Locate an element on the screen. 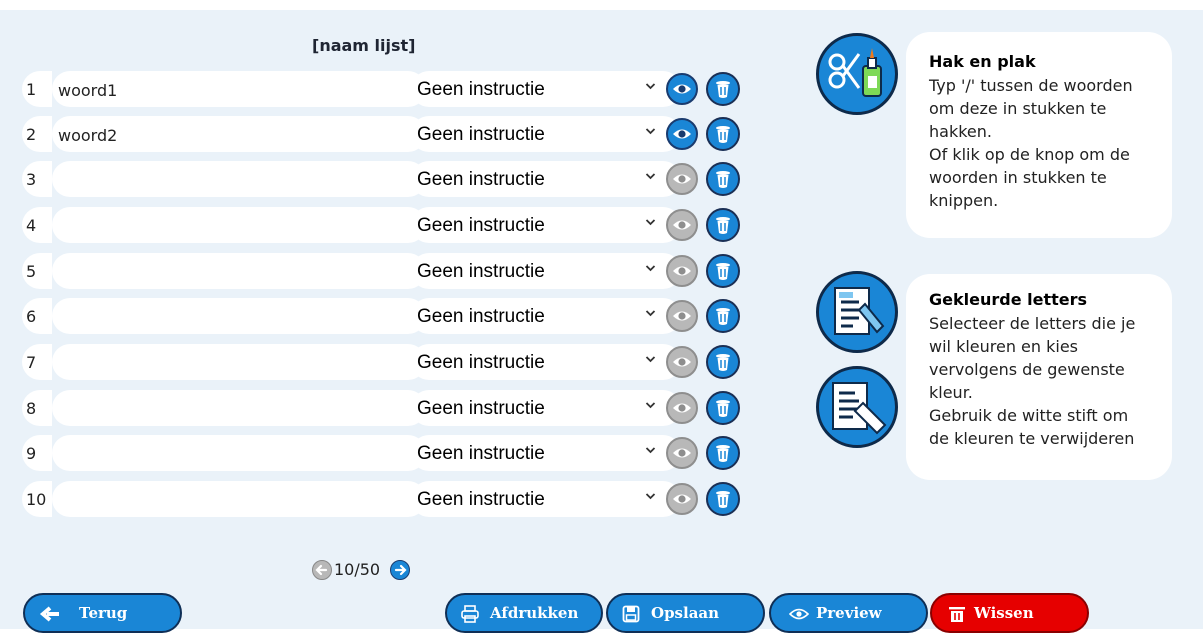  word-row: 3 Geen instructie is located at coordinates (387, 179).